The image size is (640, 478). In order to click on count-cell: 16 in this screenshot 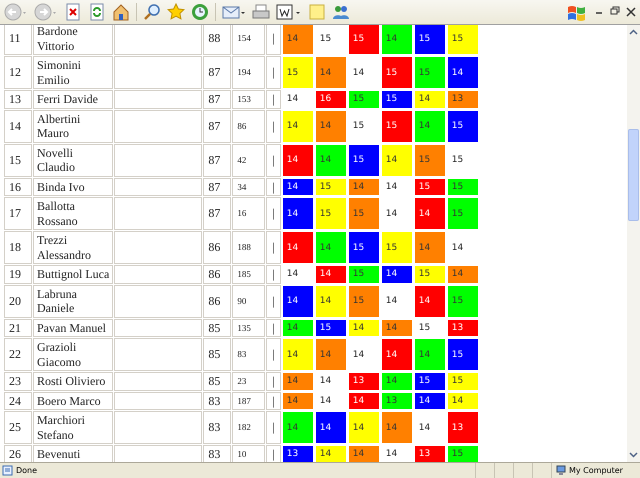, I will do `click(249, 213)`.